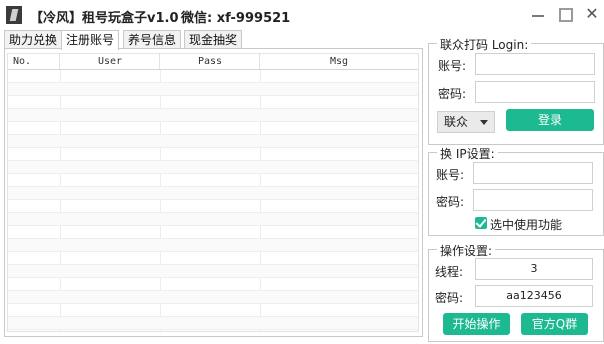  Describe the element at coordinates (449, 272) in the screenshot. I see `threads-label: 线程:` at that location.